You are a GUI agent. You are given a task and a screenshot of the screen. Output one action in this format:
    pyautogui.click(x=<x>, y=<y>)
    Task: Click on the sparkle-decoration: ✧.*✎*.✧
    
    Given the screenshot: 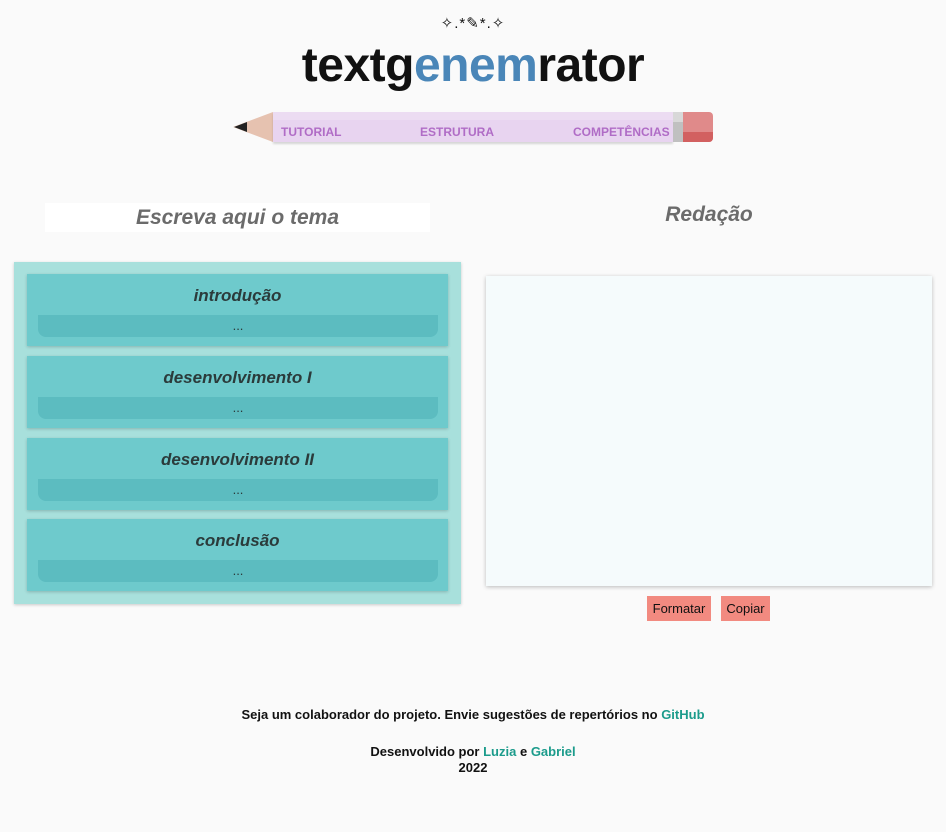 What is the action you would take?
    pyautogui.click(x=473, y=23)
    